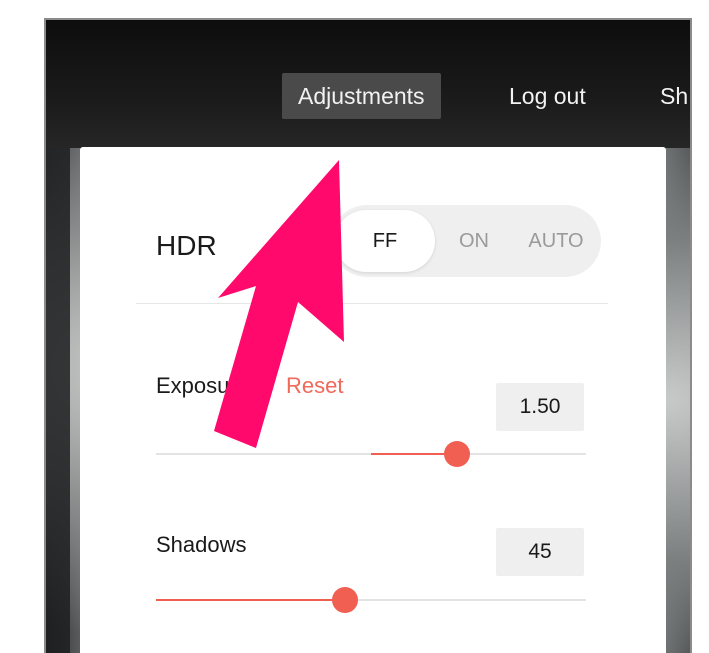 This screenshot has width=709, height=653. Describe the element at coordinates (556, 241) in the screenshot. I see `hdr-option-auto: AUTO` at that location.